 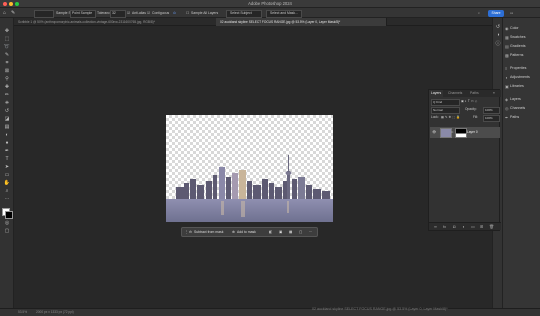 I want to click on panel-libraries: ▣ Libraries, so click(x=522, y=86).